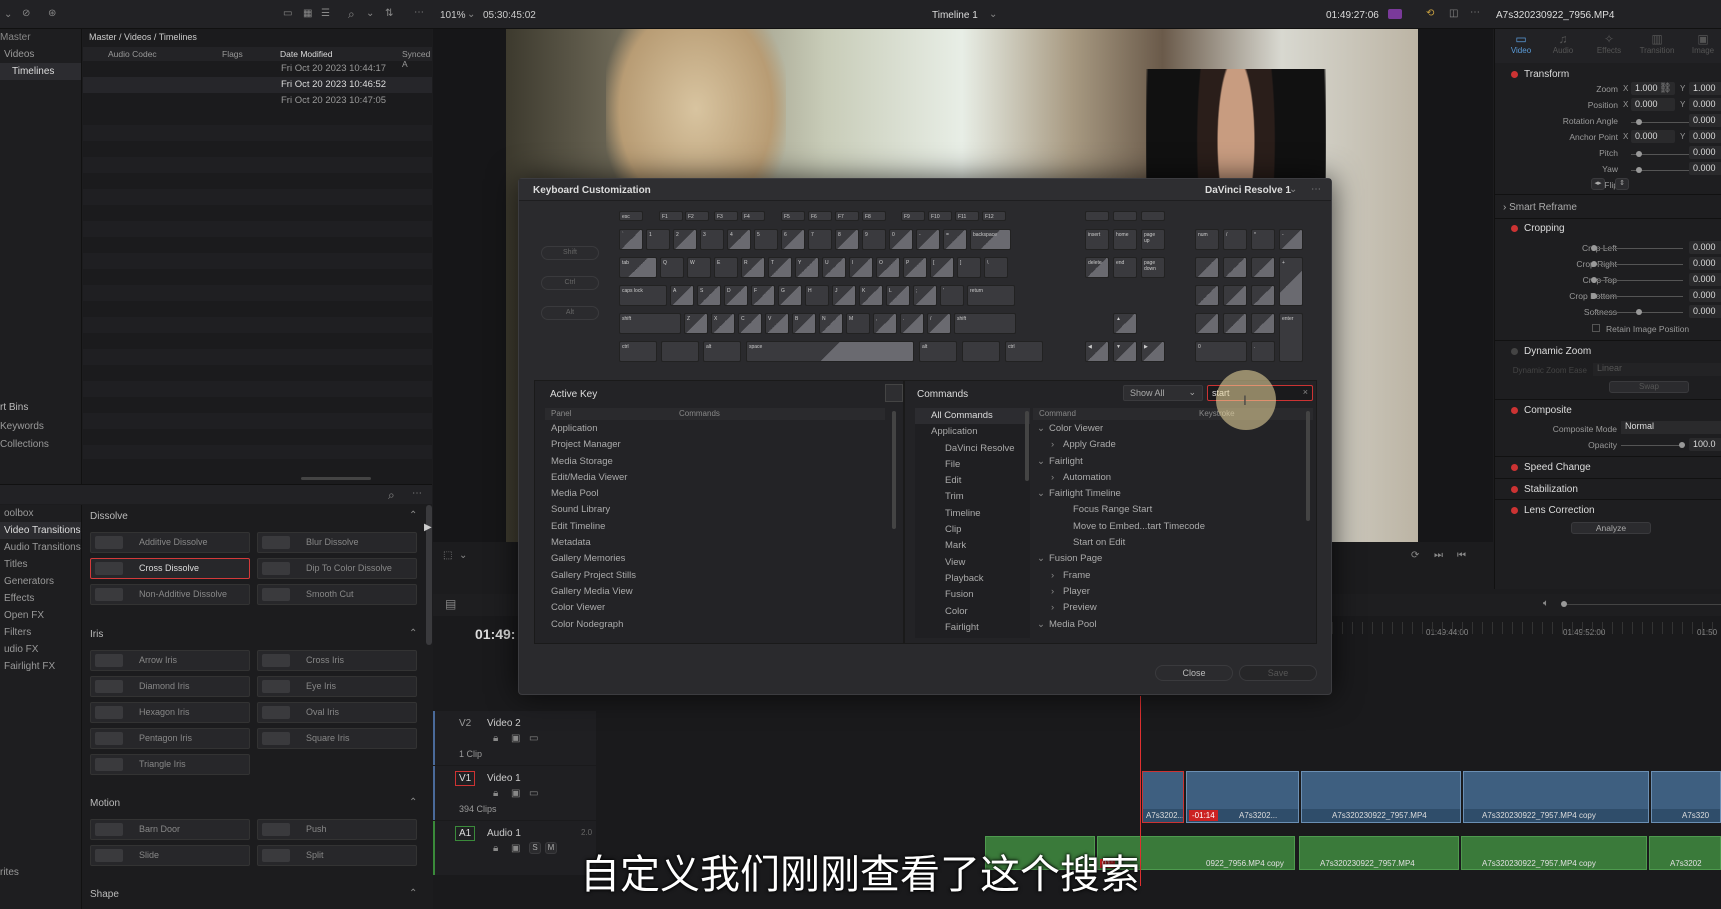  I want to click on lock-icon: 🔒︎, so click(495, 738).